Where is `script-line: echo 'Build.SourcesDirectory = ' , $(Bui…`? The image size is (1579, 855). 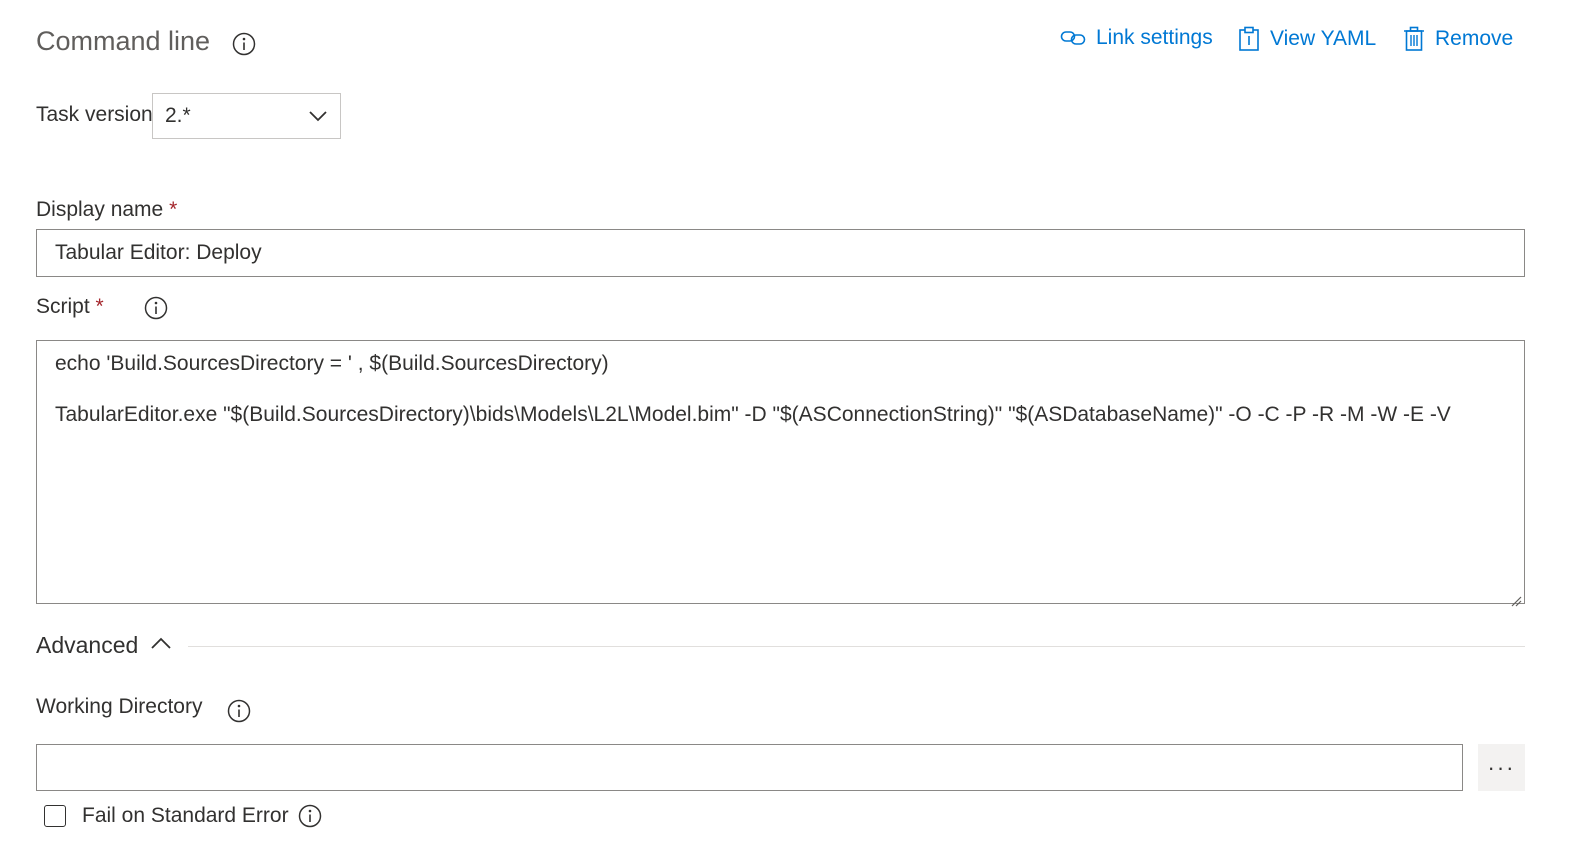 script-line: echo 'Build.SourcesDirectory = ' , $(Bui… is located at coordinates (332, 363).